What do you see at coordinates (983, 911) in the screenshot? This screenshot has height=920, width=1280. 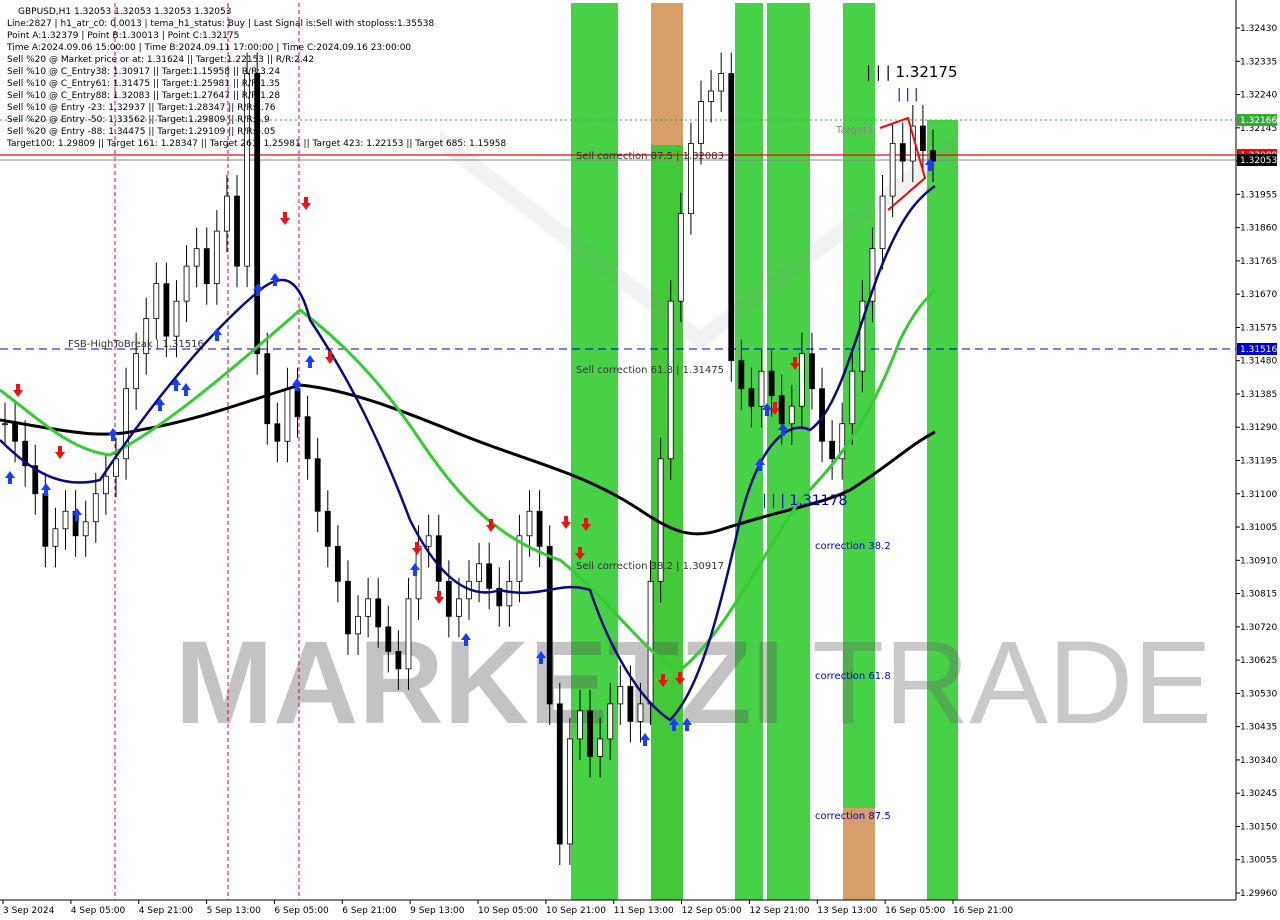 I see `x-tick-label: 16 Sep 21:00` at bounding box center [983, 911].